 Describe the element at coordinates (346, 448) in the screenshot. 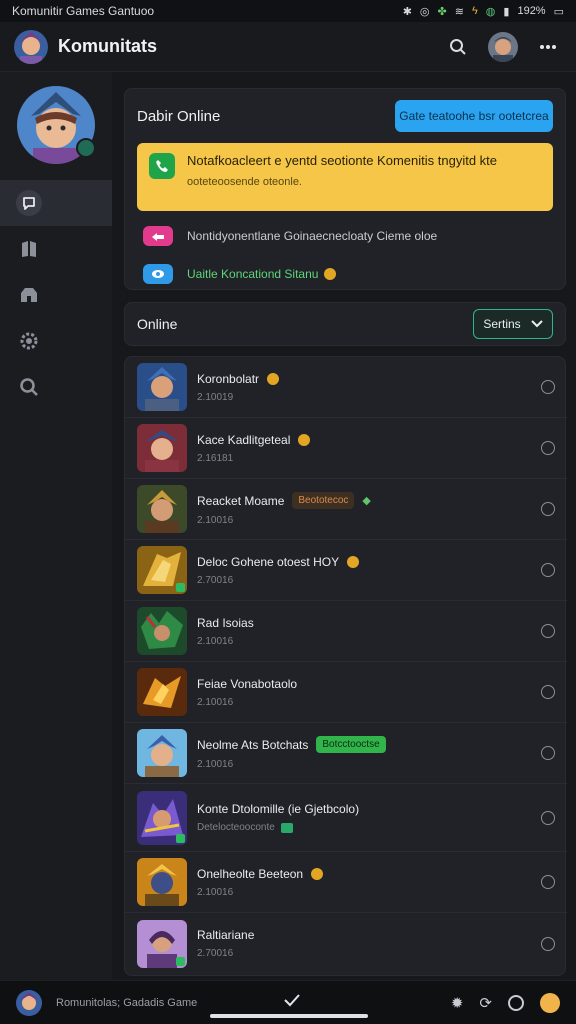

I see `player-row: Kace Kadlitgeteal 2.16181` at that location.